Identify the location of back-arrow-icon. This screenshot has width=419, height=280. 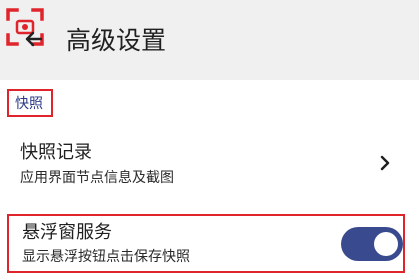
(33, 39).